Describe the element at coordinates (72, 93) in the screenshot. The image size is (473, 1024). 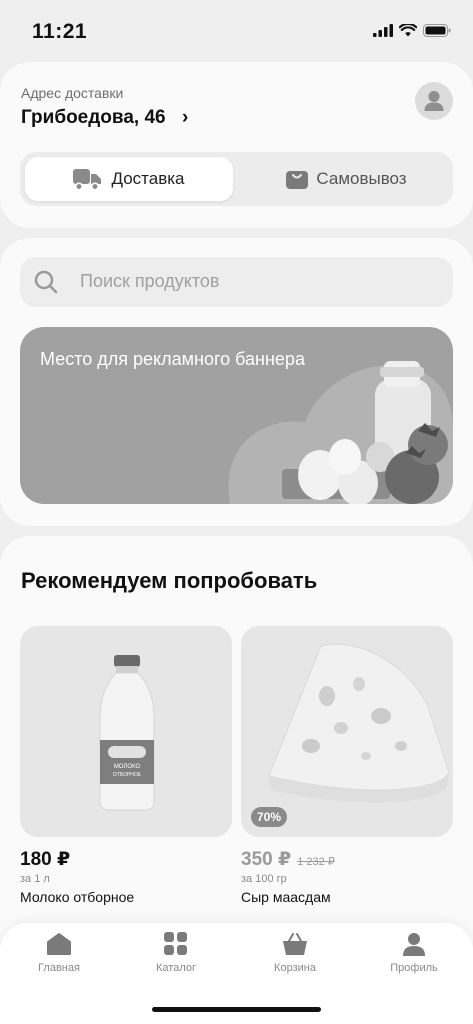
I see `address-label: Адрес доставки` at that location.